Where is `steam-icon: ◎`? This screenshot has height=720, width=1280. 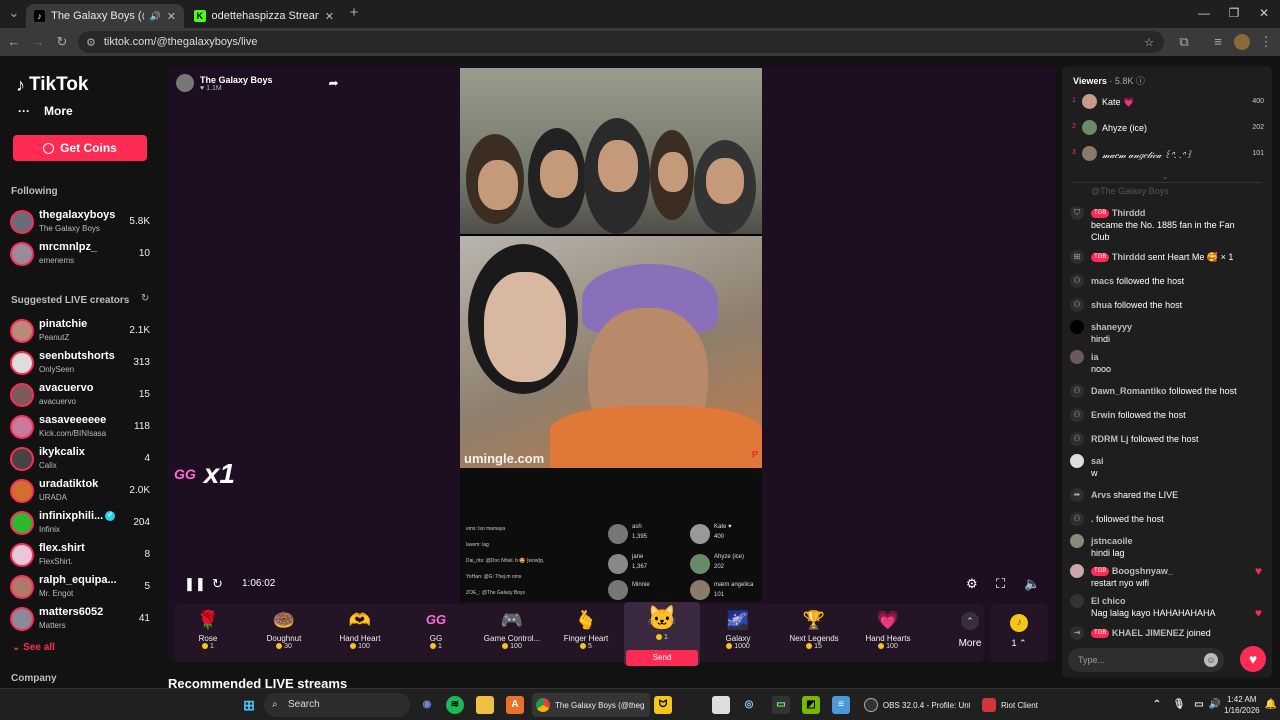
steam-icon: ◎ is located at coordinates (749, 705).